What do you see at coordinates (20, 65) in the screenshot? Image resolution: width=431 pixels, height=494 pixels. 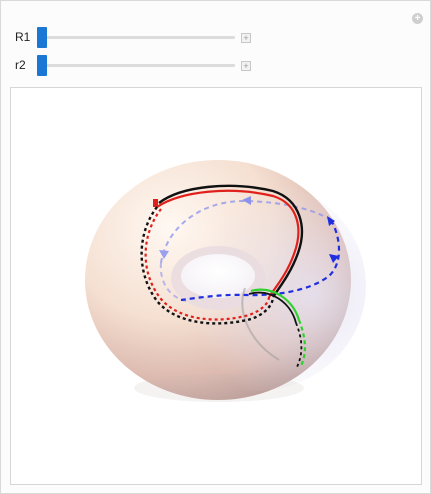 I see `slider-label: r2` at bounding box center [20, 65].